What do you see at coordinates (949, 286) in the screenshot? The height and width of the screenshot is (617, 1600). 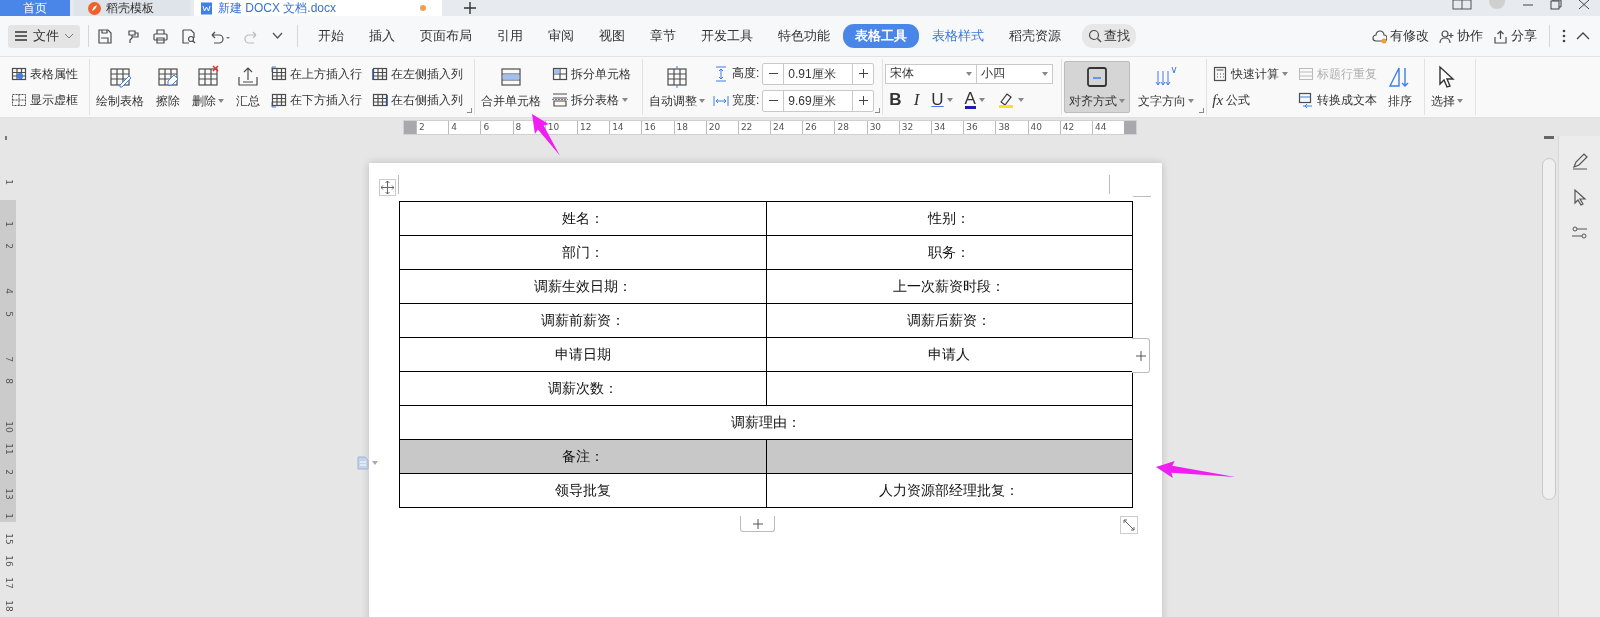 I see `table-cell: 上一次薪资时段：` at bounding box center [949, 286].